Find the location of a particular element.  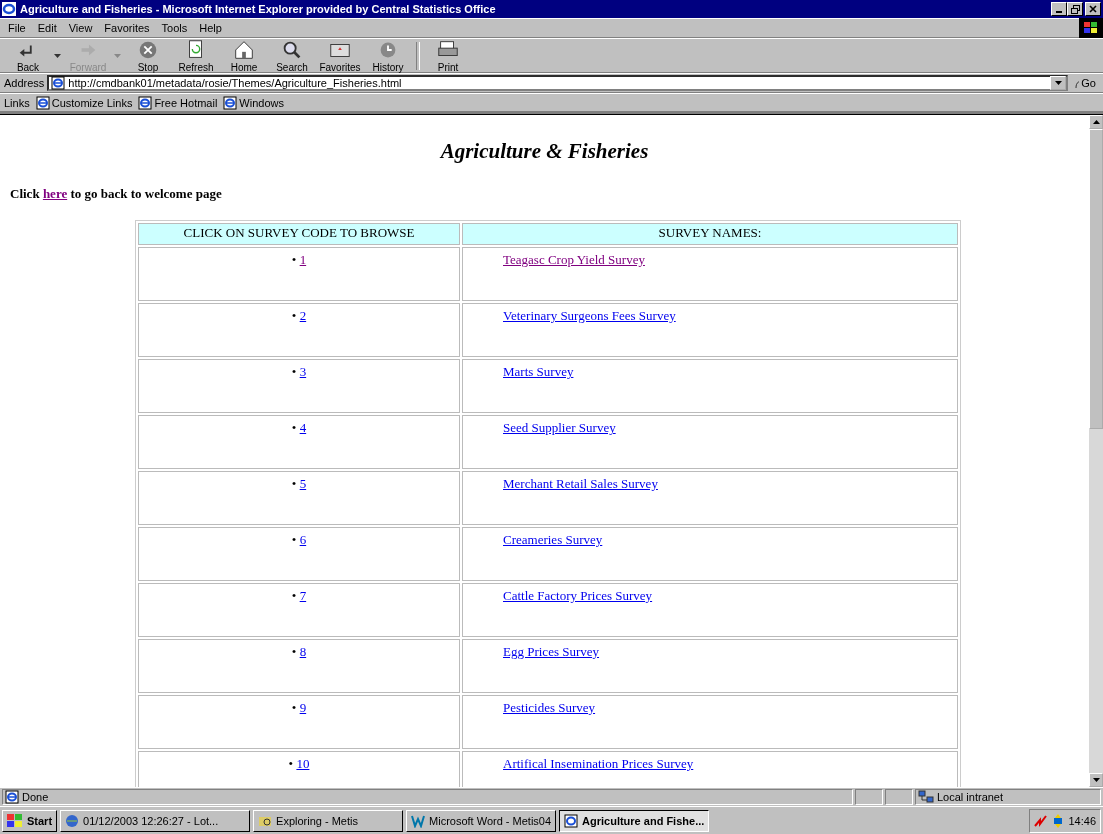

scroll-down-icon is located at coordinates (1096, 780).